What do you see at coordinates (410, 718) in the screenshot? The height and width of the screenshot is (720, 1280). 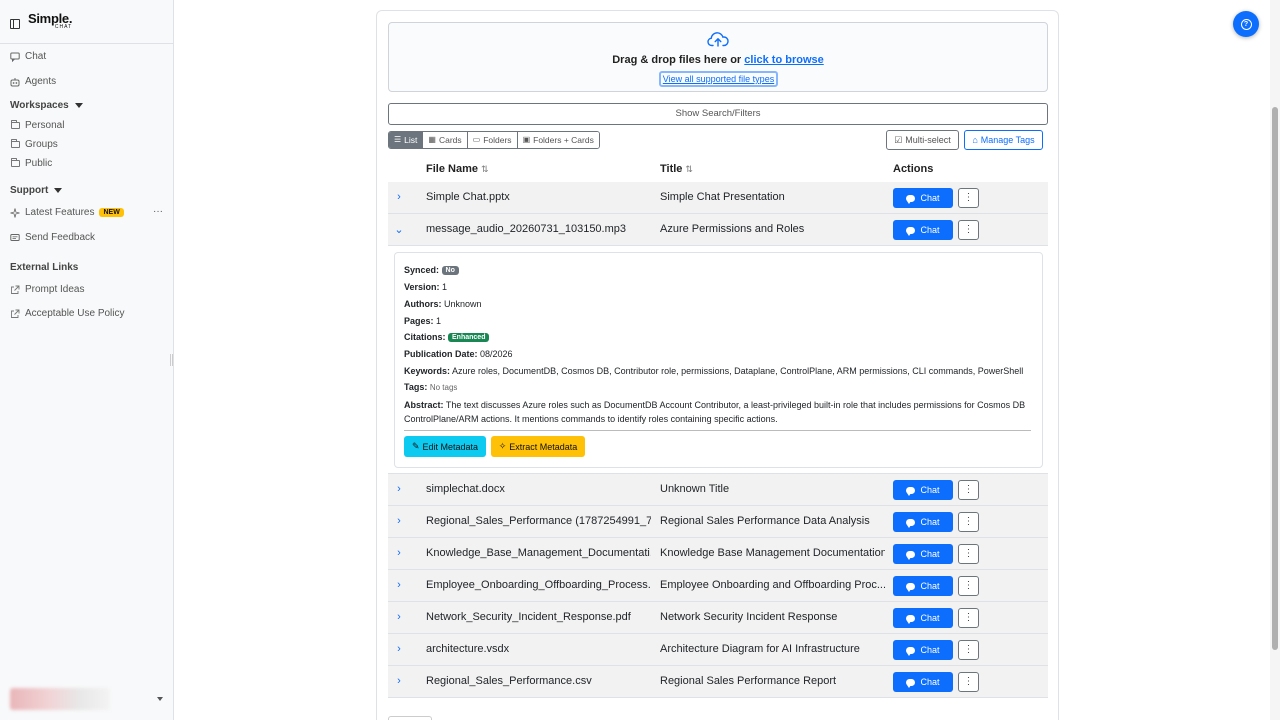 I see `pagination-control` at bounding box center [410, 718].